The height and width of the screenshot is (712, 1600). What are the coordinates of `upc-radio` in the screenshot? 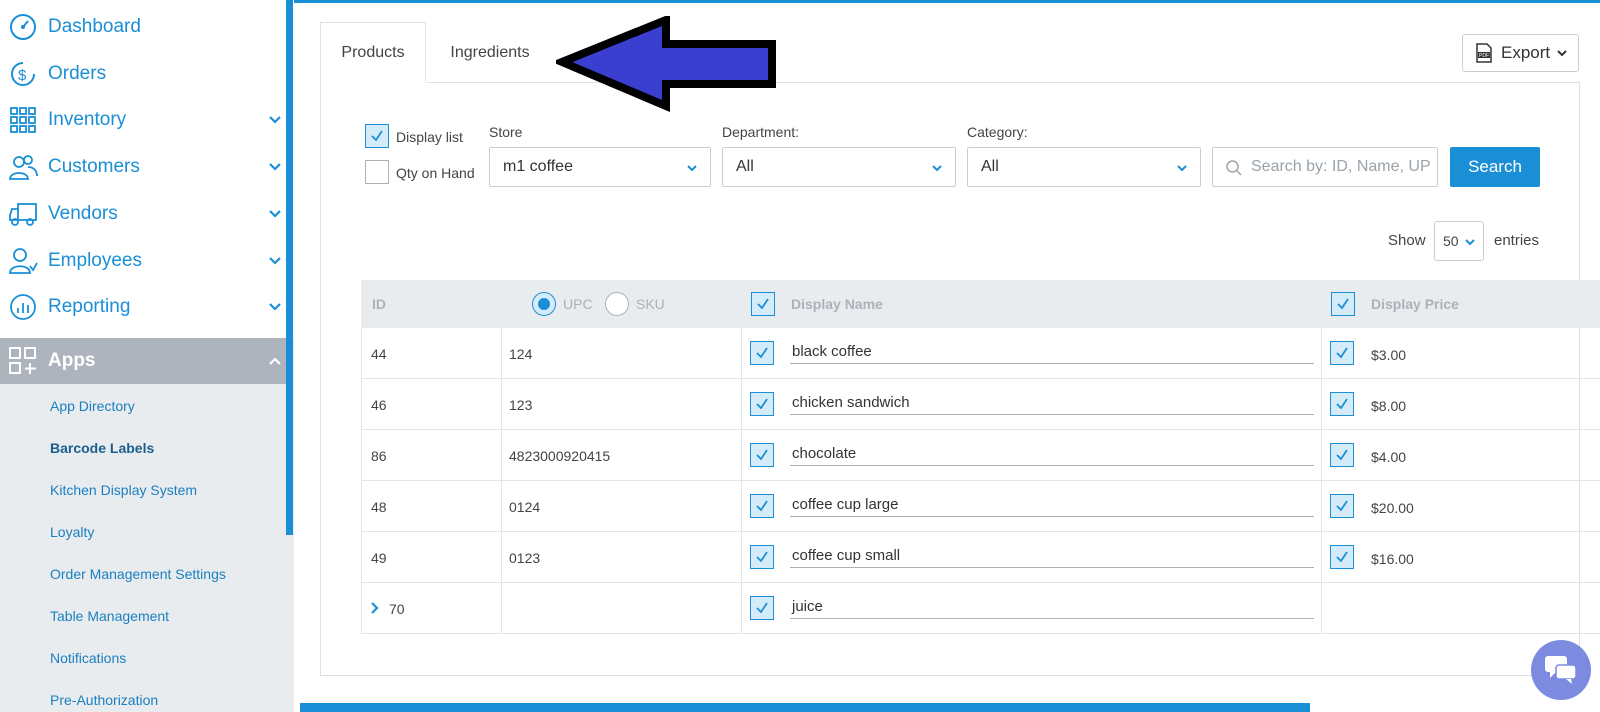 It's located at (544, 304).